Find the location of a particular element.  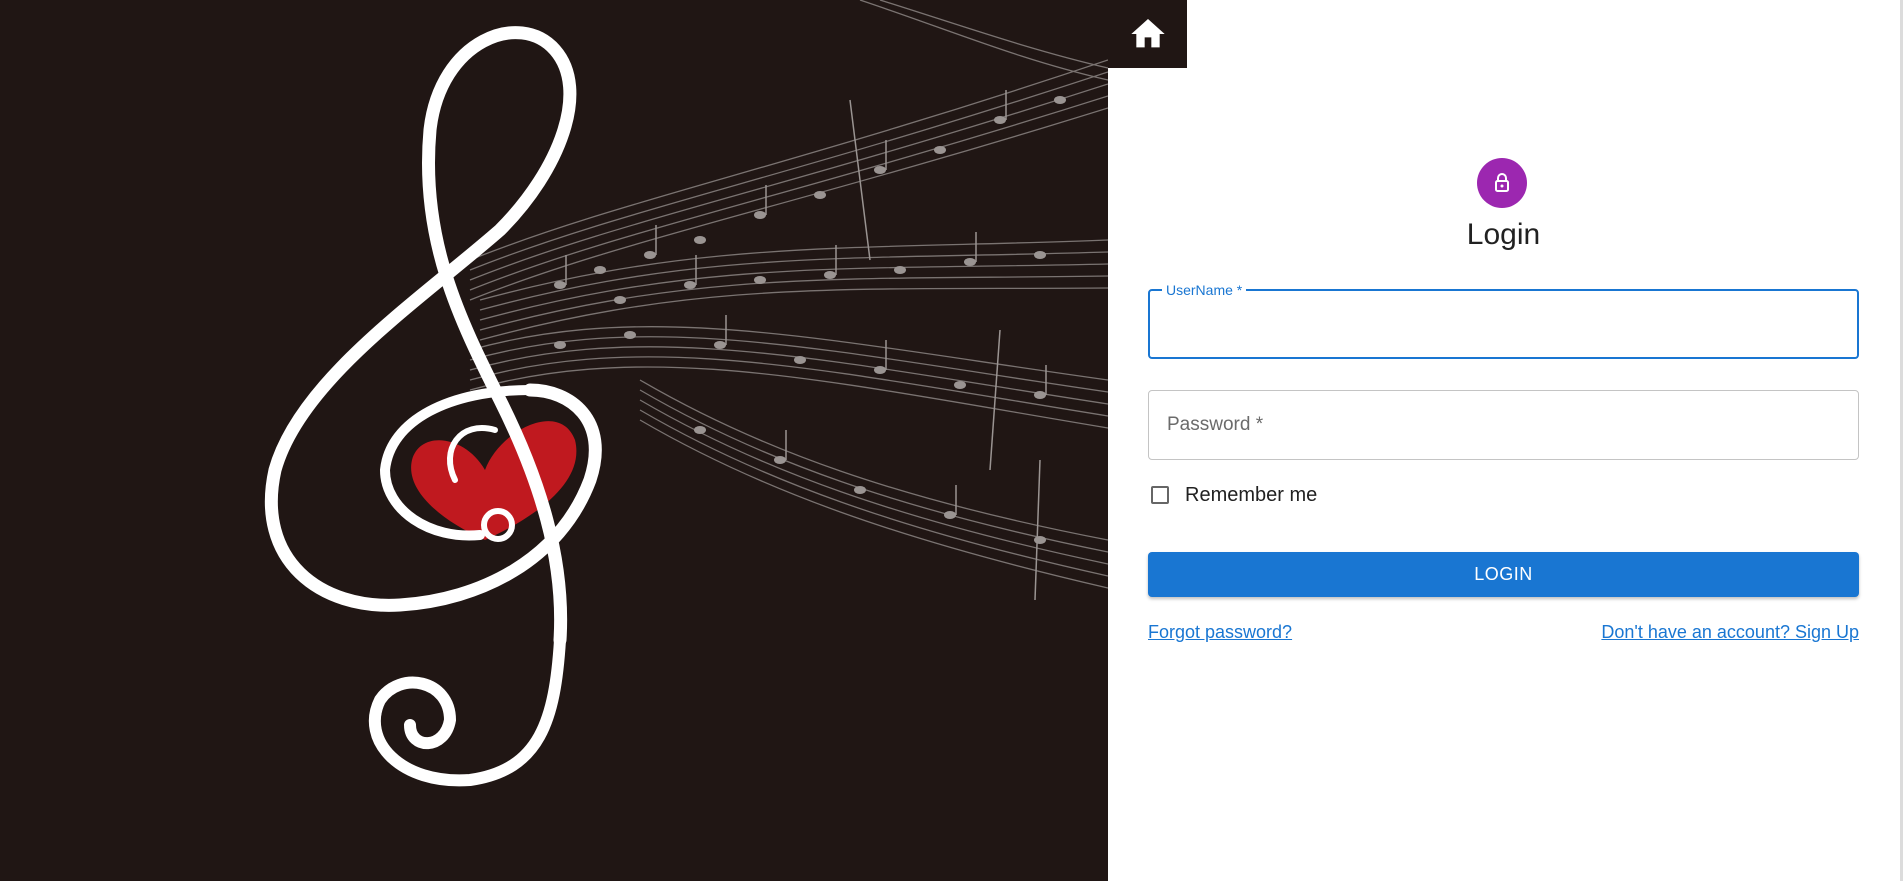

username-field: UserName * is located at coordinates (1503, 320).